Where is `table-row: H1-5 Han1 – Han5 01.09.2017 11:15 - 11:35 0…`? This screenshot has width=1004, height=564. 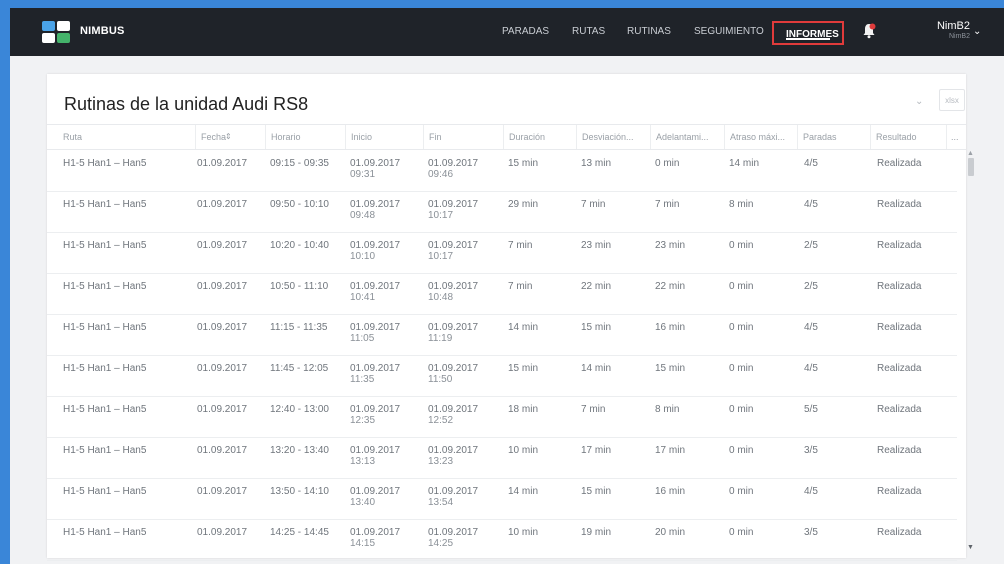
table-row: H1-5 Han1 – Han5 01.09.2017 11:15 - 11:35 0… is located at coordinates (502, 335).